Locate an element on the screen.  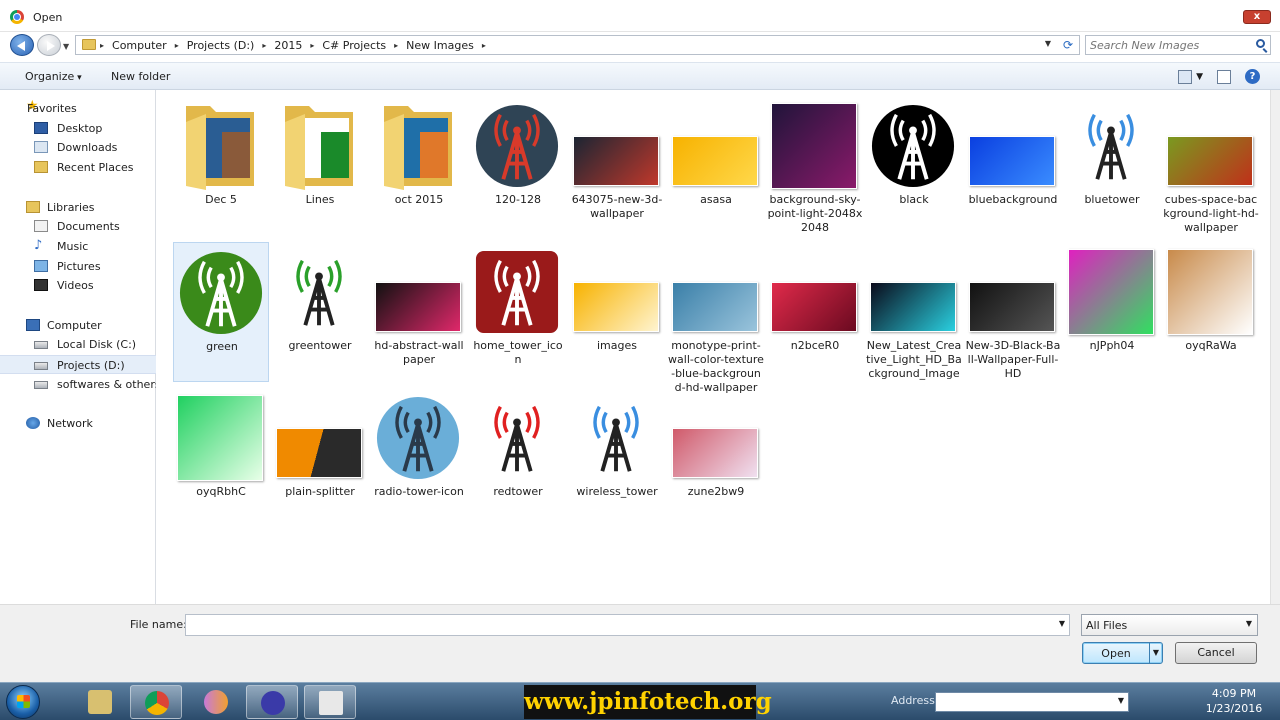
tools-icon is located at coordinates (100, 702).